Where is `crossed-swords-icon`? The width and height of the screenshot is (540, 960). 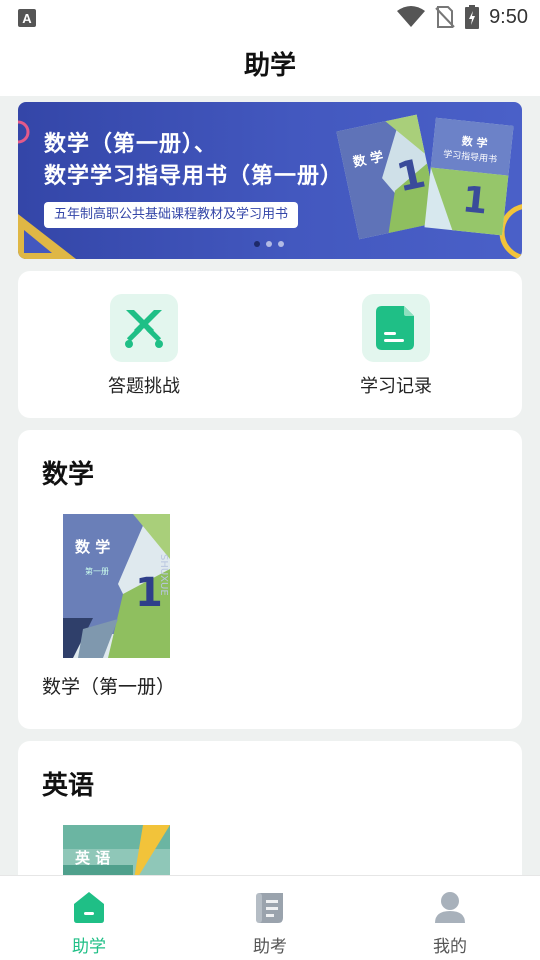 crossed-swords-icon is located at coordinates (144, 328).